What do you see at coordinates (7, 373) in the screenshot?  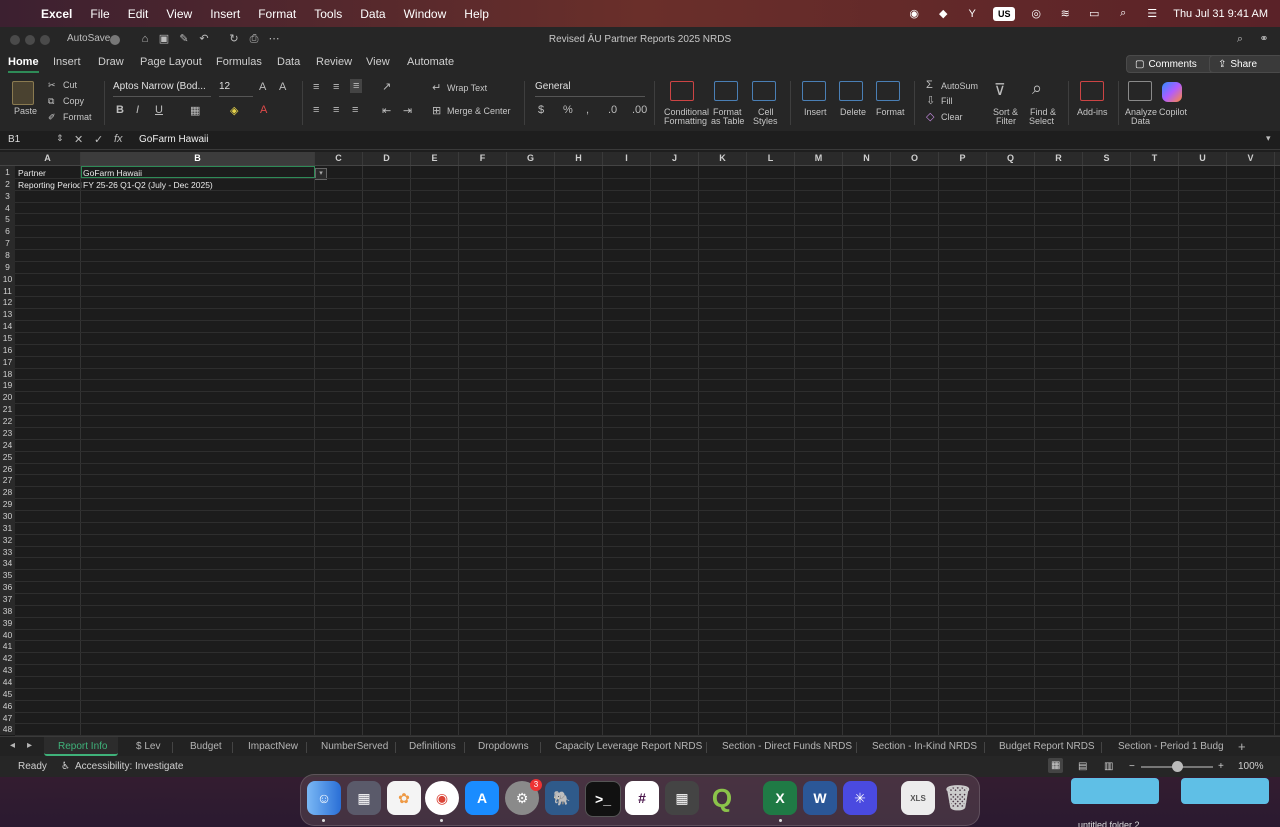 I see `row-header-18: 18` at bounding box center [7, 373].